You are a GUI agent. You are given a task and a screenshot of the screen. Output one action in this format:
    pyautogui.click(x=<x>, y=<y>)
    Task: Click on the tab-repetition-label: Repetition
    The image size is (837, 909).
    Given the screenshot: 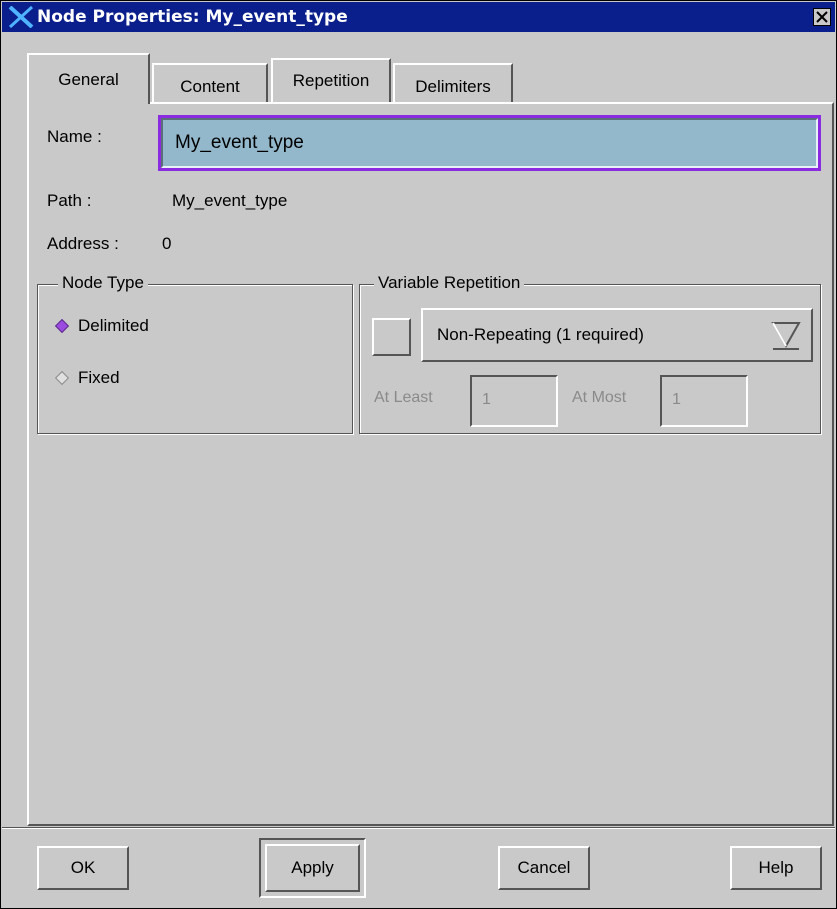 What is the action you would take?
    pyautogui.click(x=331, y=80)
    